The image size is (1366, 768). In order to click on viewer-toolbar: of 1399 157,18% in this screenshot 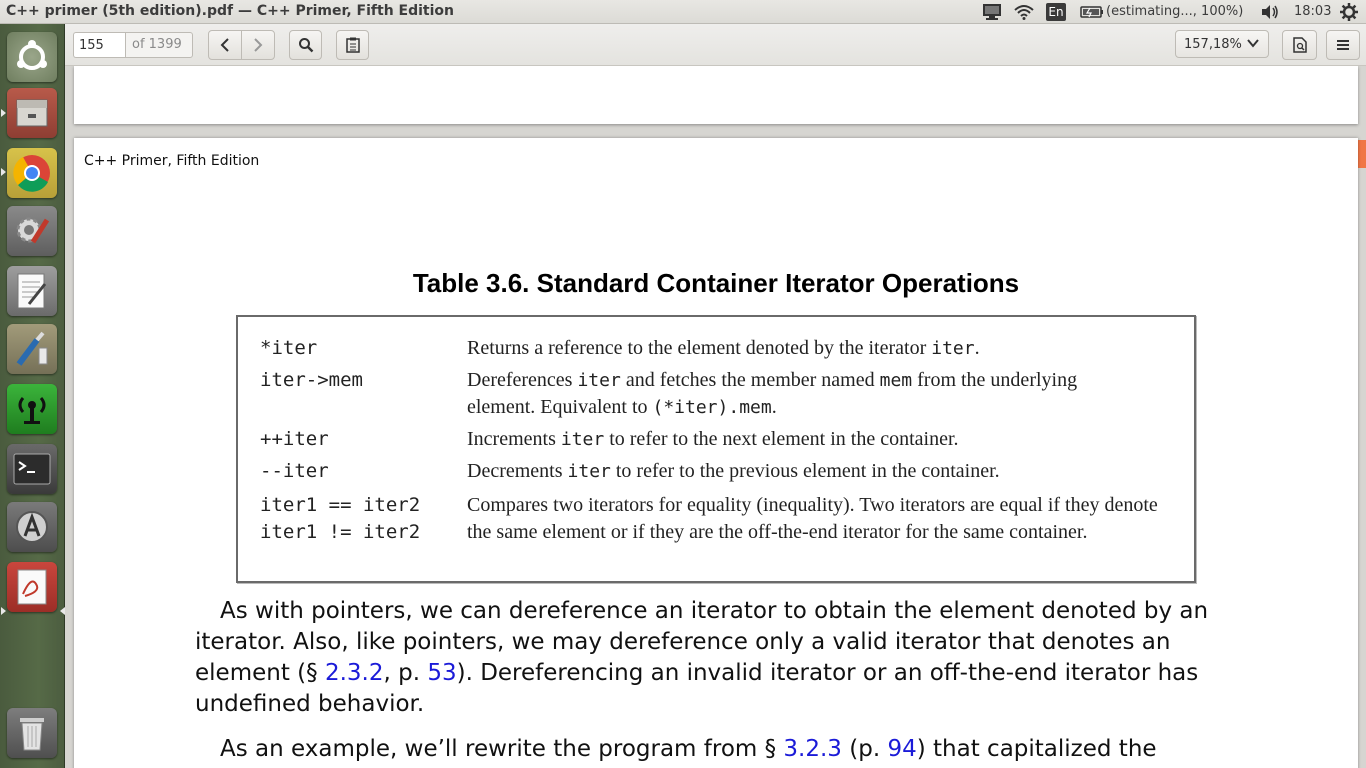, I will do `click(715, 45)`.